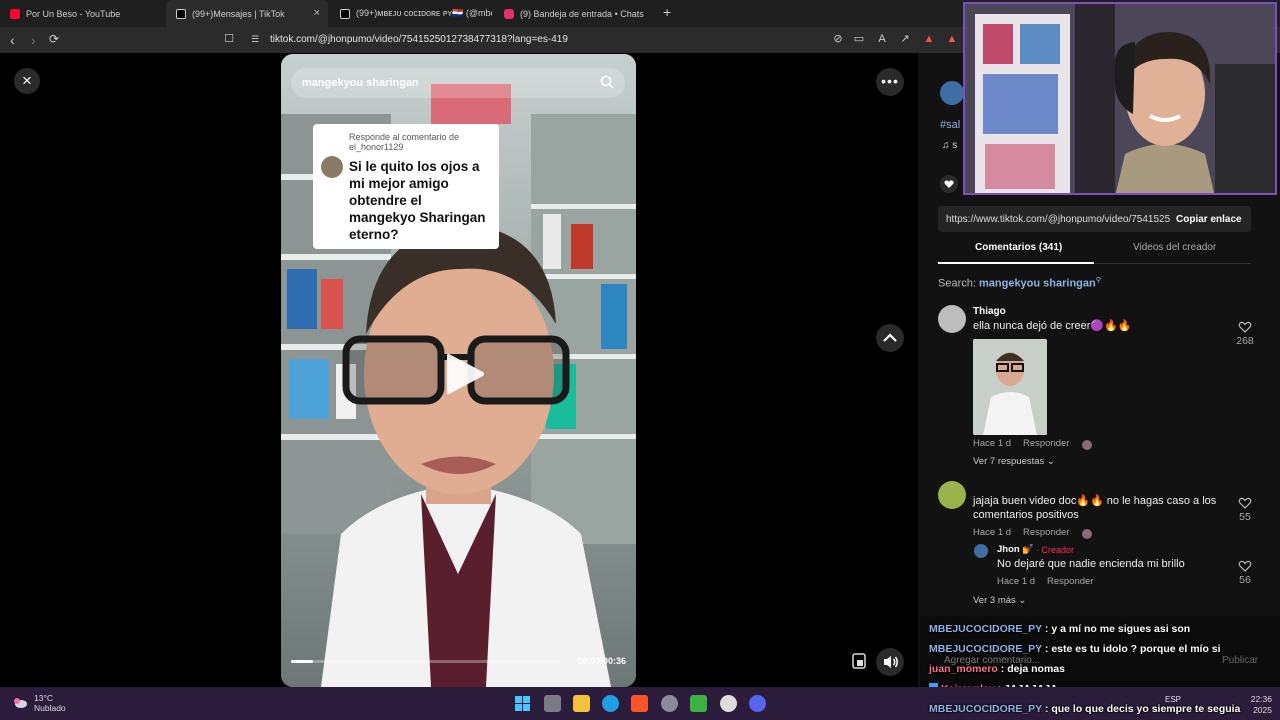 The width and height of the screenshot is (1280, 720). Describe the element at coordinates (1032, 669) in the screenshot. I see `chat-text: : deja nomas` at that location.